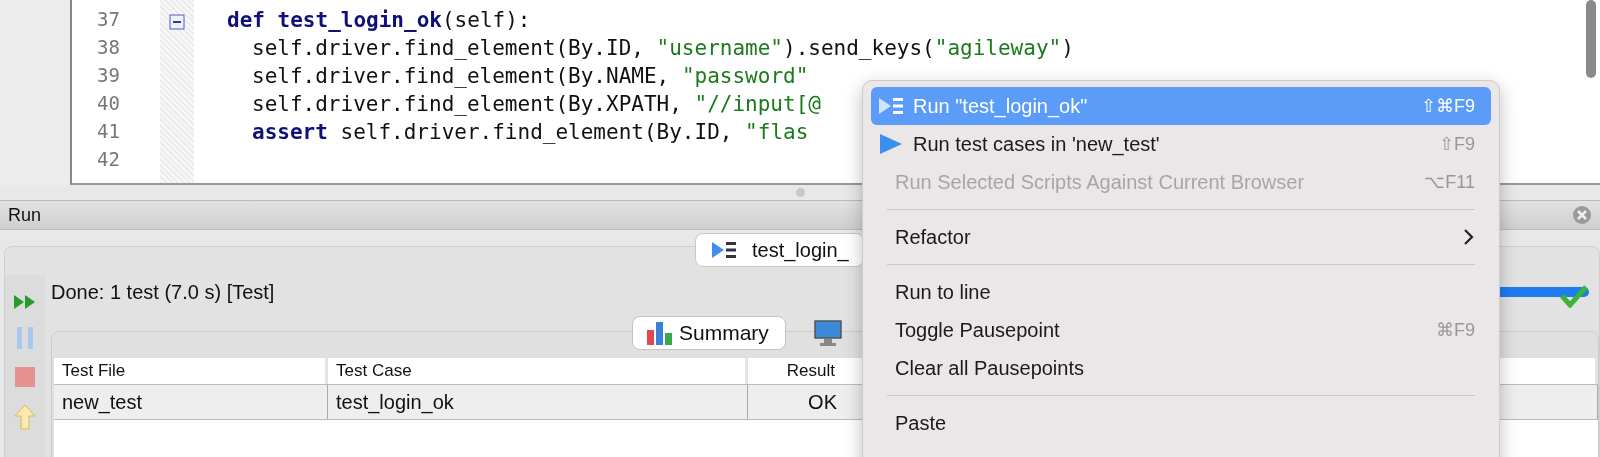 The height and width of the screenshot is (457, 1600). What do you see at coordinates (25, 215) in the screenshot?
I see `panel-title: Run` at bounding box center [25, 215].